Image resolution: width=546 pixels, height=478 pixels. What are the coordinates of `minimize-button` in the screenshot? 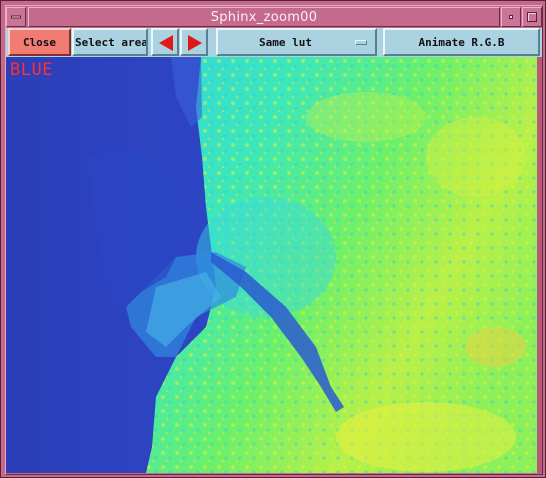 It's located at (511, 17).